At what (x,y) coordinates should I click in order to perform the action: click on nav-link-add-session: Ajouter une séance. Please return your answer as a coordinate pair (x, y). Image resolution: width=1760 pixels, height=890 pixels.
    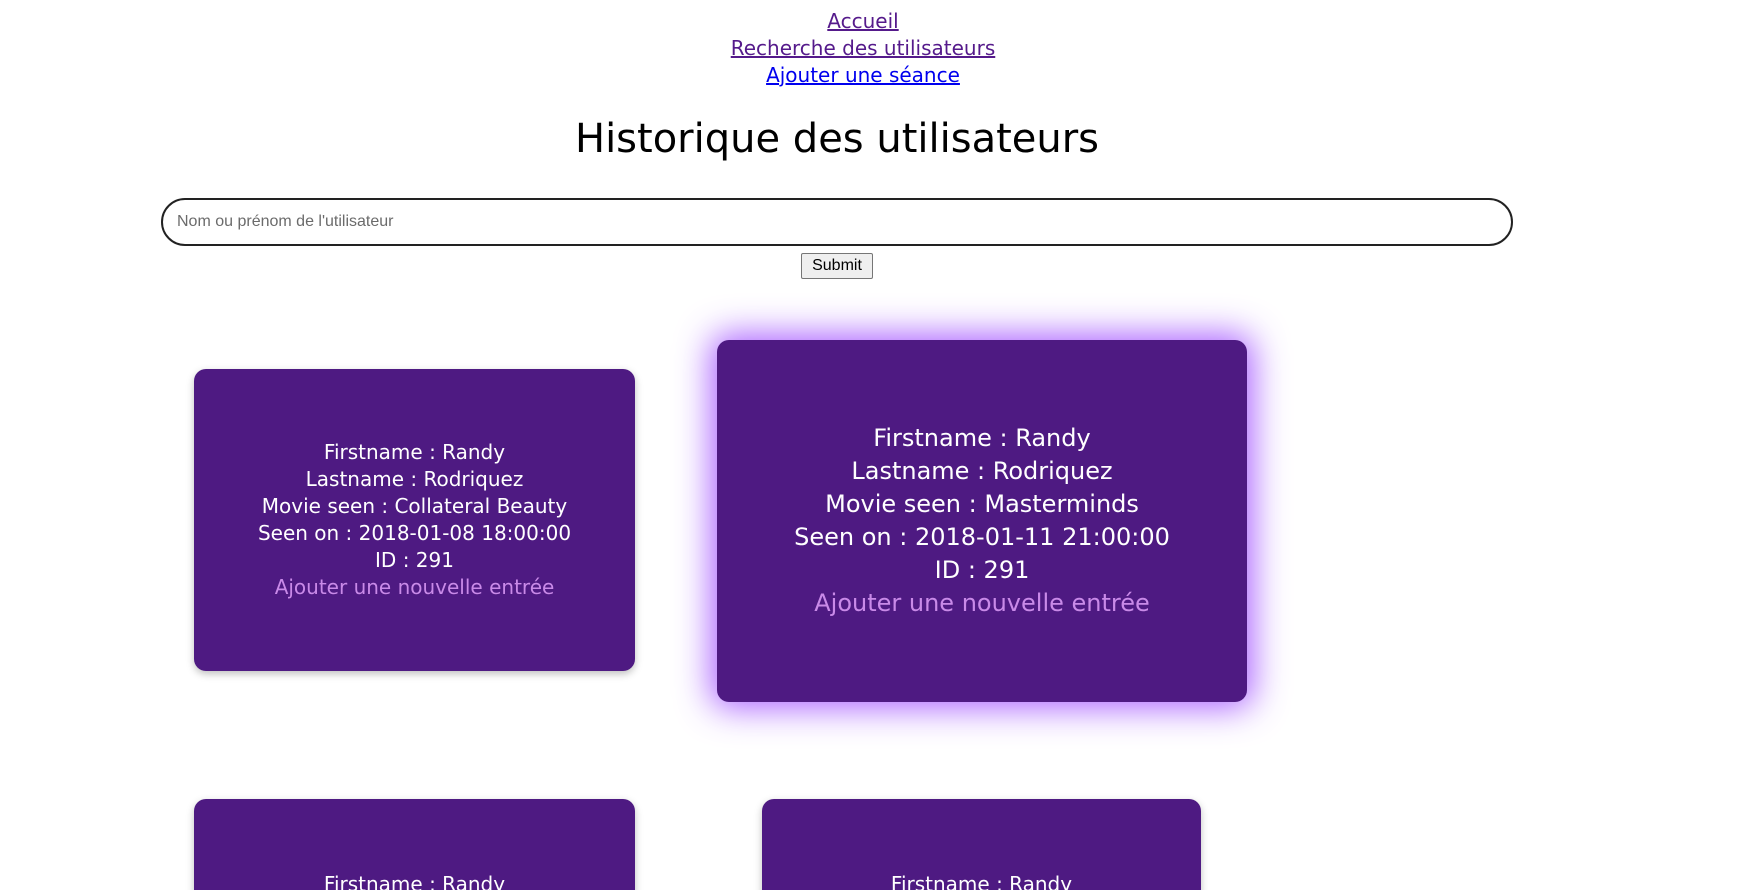
    Looking at the image, I should click on (863, 75).